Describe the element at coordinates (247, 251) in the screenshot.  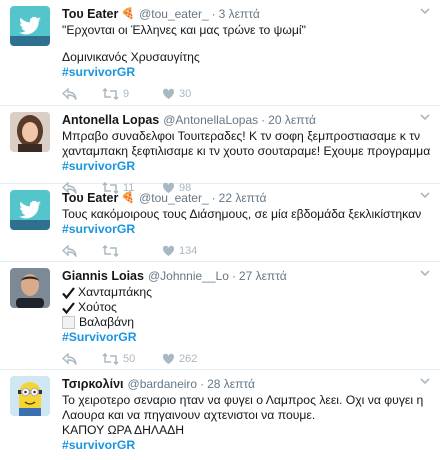
I see `tweet-actions: 134` at that location.